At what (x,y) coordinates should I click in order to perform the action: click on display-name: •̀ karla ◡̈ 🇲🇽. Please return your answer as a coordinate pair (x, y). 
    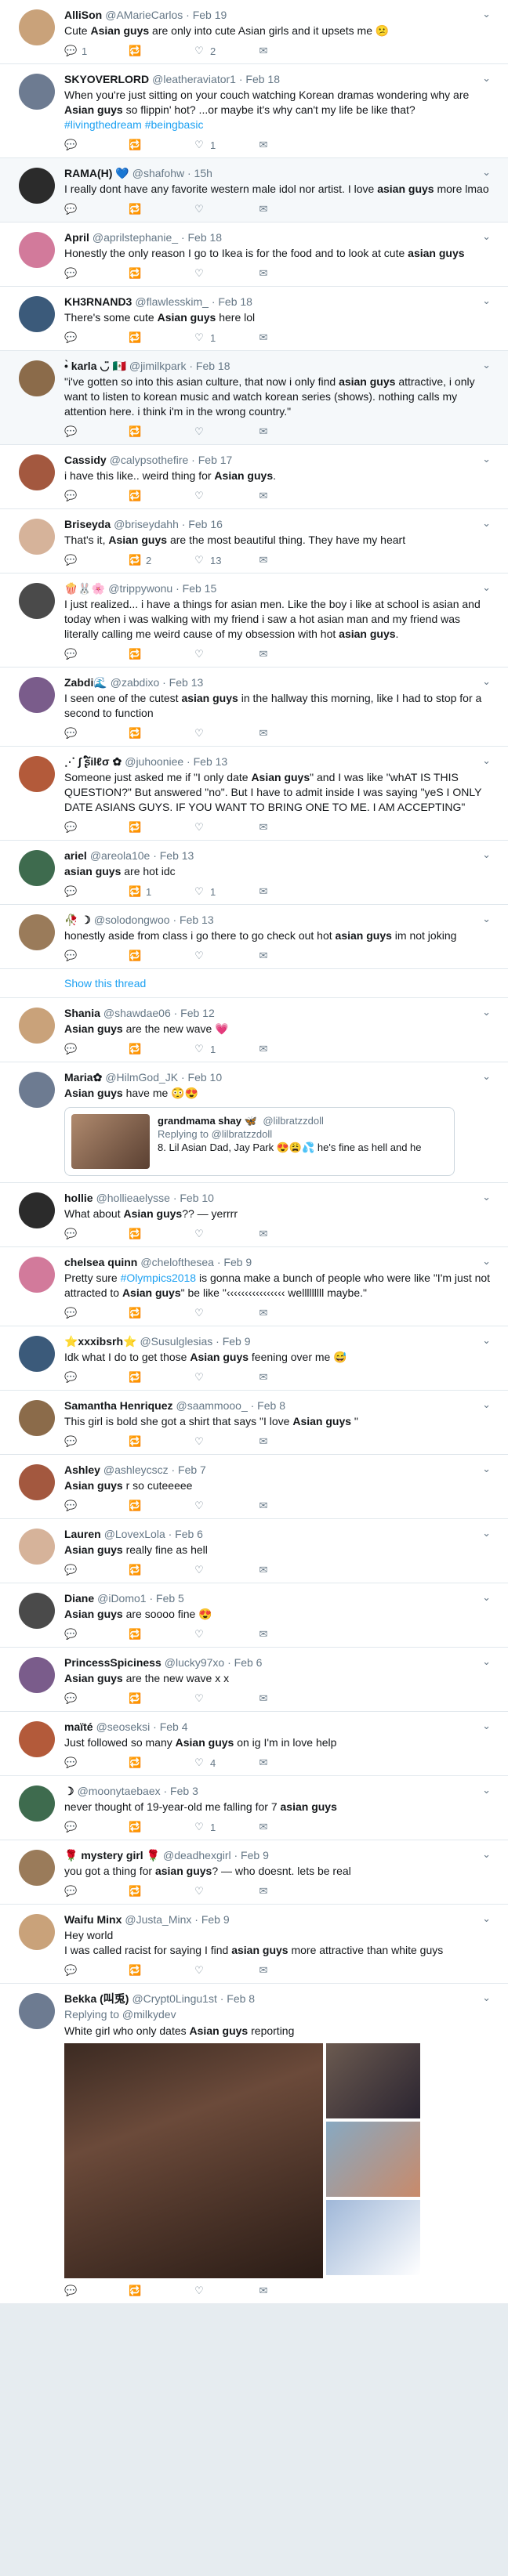
    Looking at the image, I should click on (95, 366).